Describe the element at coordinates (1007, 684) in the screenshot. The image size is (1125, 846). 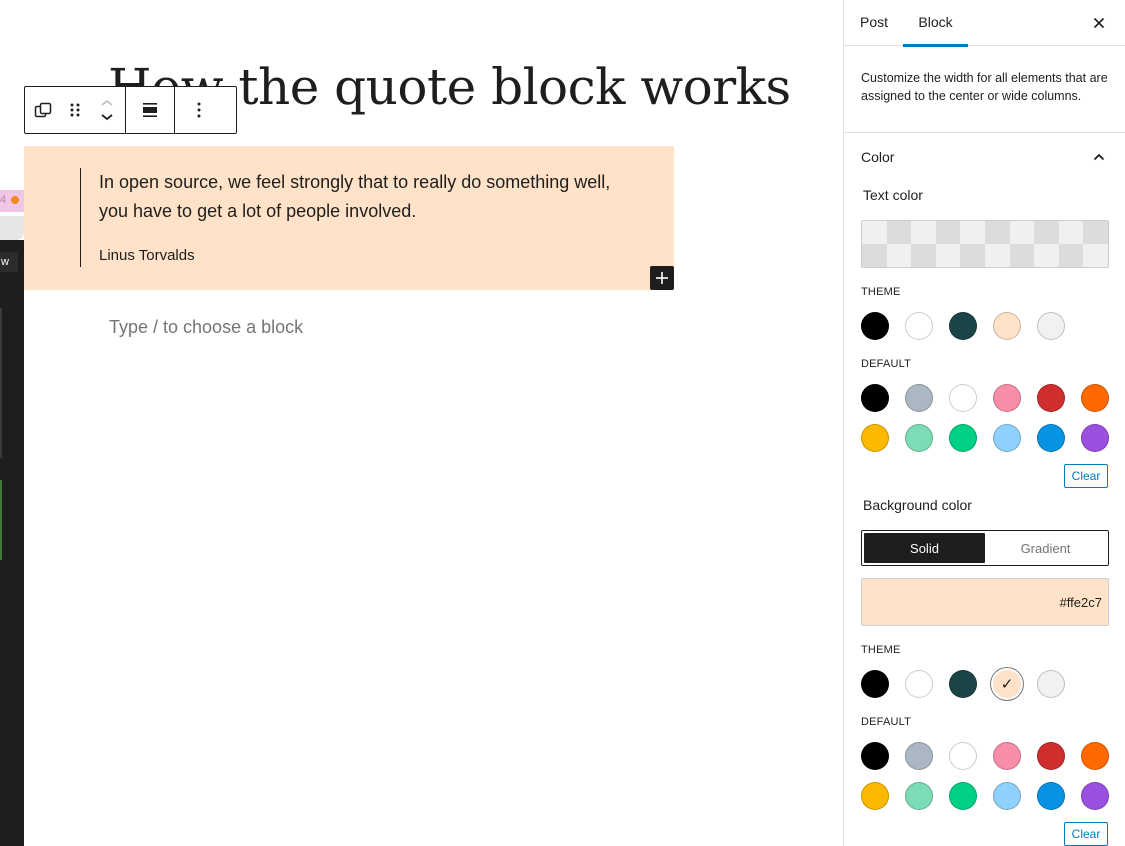
I see `background-theme-color-swatch: ✓` at that location.